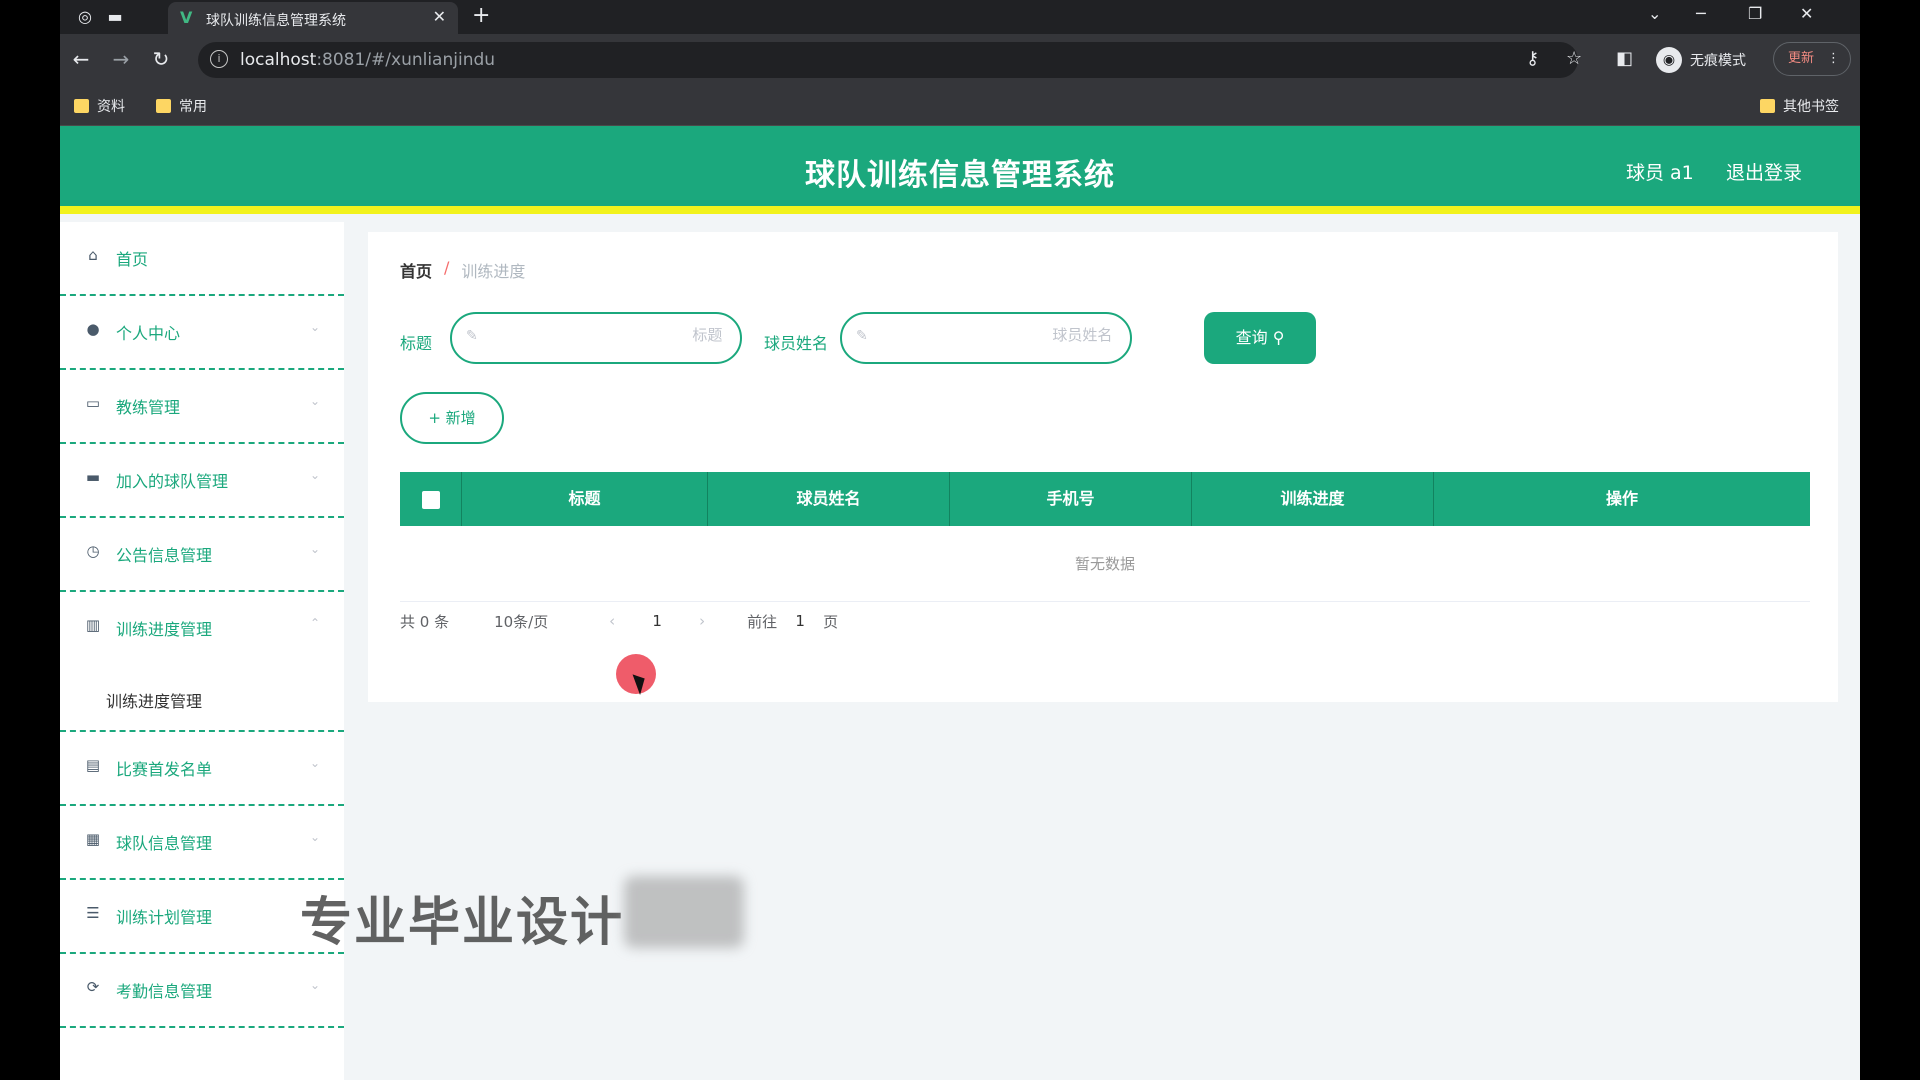  I want to click on goto-label: 前往, so click(762, 621).